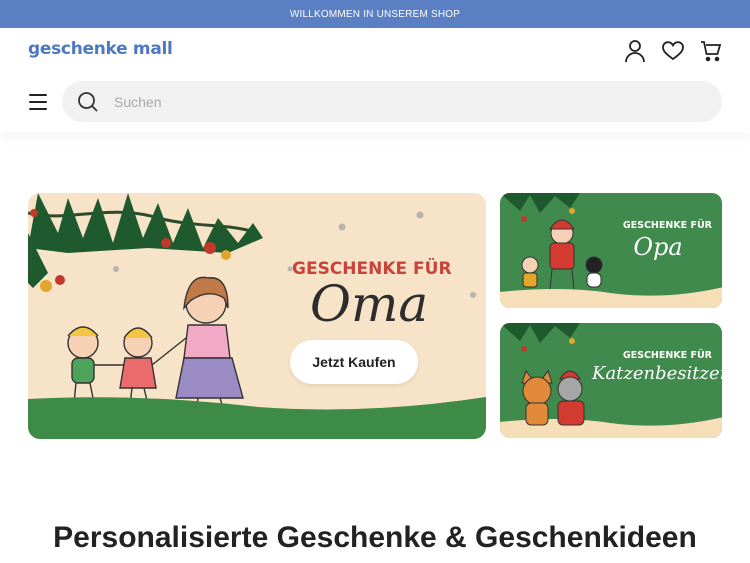 This screenshot has height=563, width=750. I want to click on card-katzenbesitzer-title: GESCHENKE FÜR, so click(667, 355).